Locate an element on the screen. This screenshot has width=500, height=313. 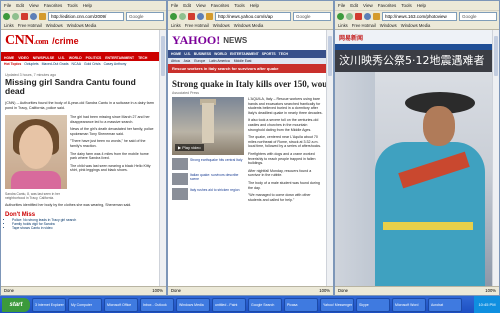
related-item: Italian quake: survivors describe scene is located at coordinates (208, 179).